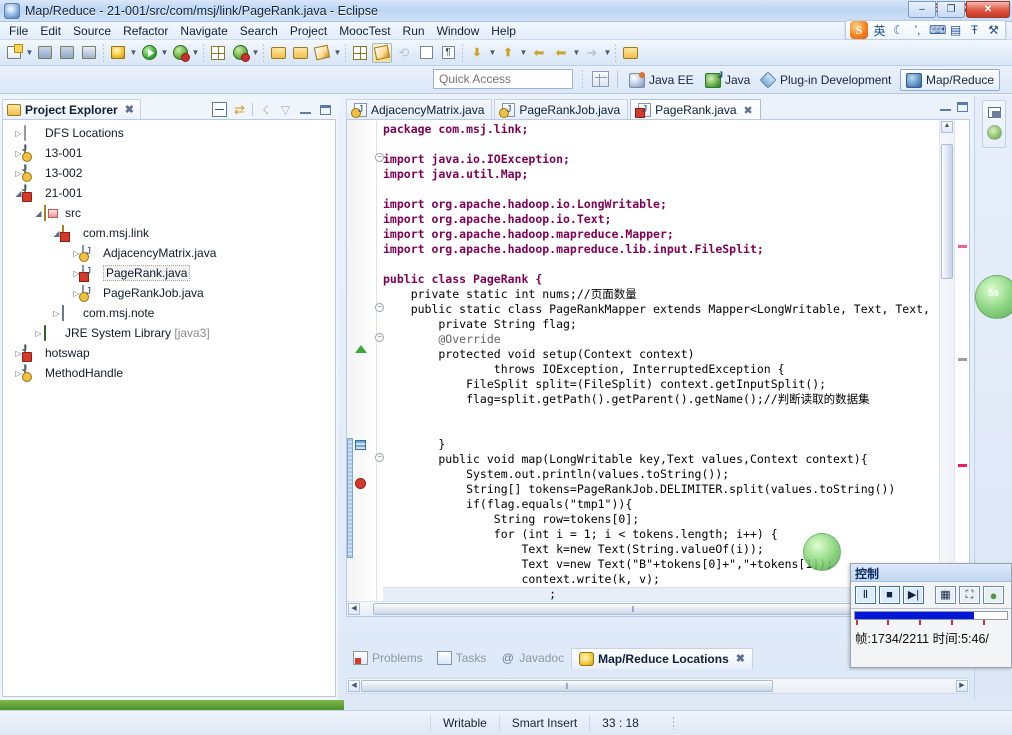  What do you see at coordinates (145, 31) in the screenshot?
I see `menu-refactor: Refactor` at bounding box center [145, 31].